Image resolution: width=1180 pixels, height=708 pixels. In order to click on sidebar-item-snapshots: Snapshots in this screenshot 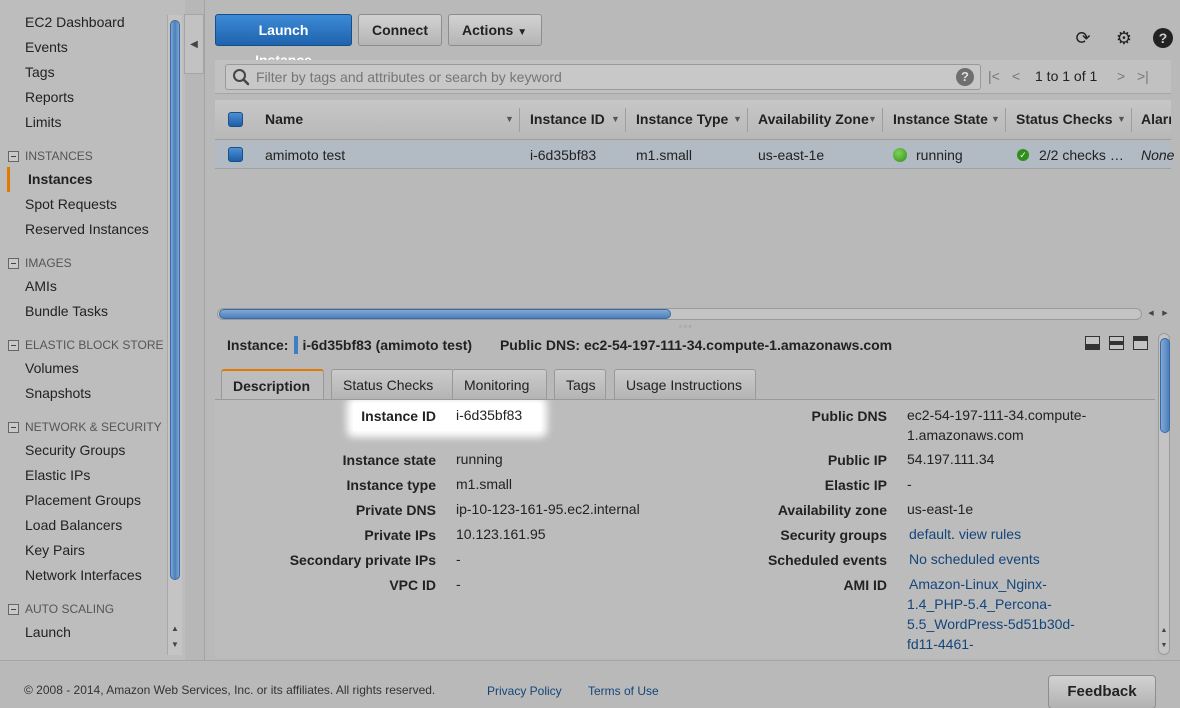, I will do `click(84, 393)`.